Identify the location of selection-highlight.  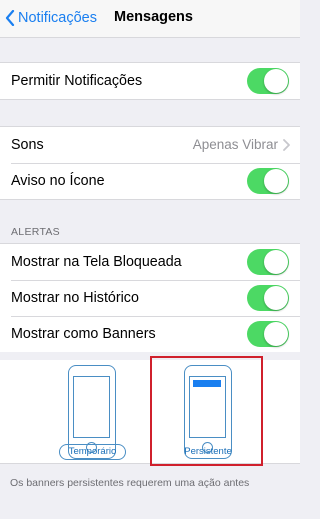
(206, 411).